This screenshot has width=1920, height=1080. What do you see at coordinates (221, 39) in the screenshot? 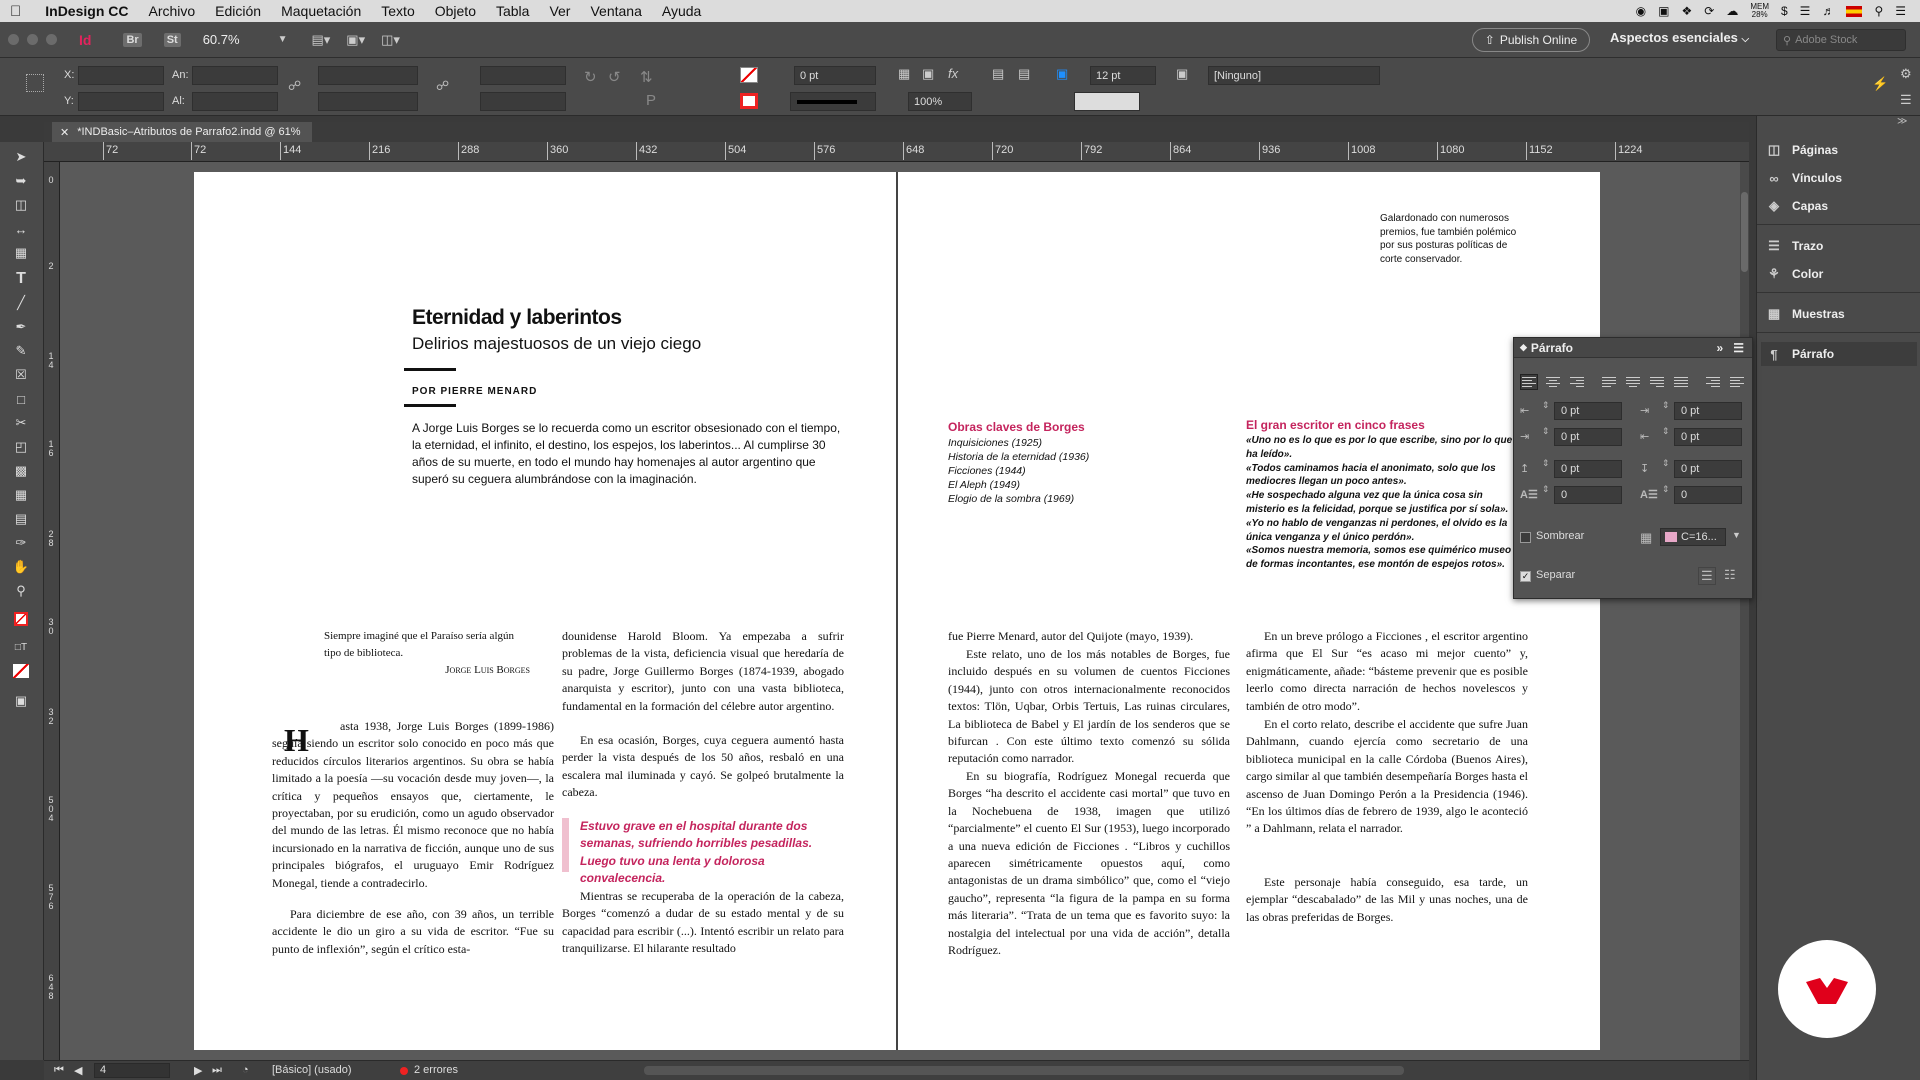
I see `zoom-level: 60.7%` at bounding box center [221, 39].